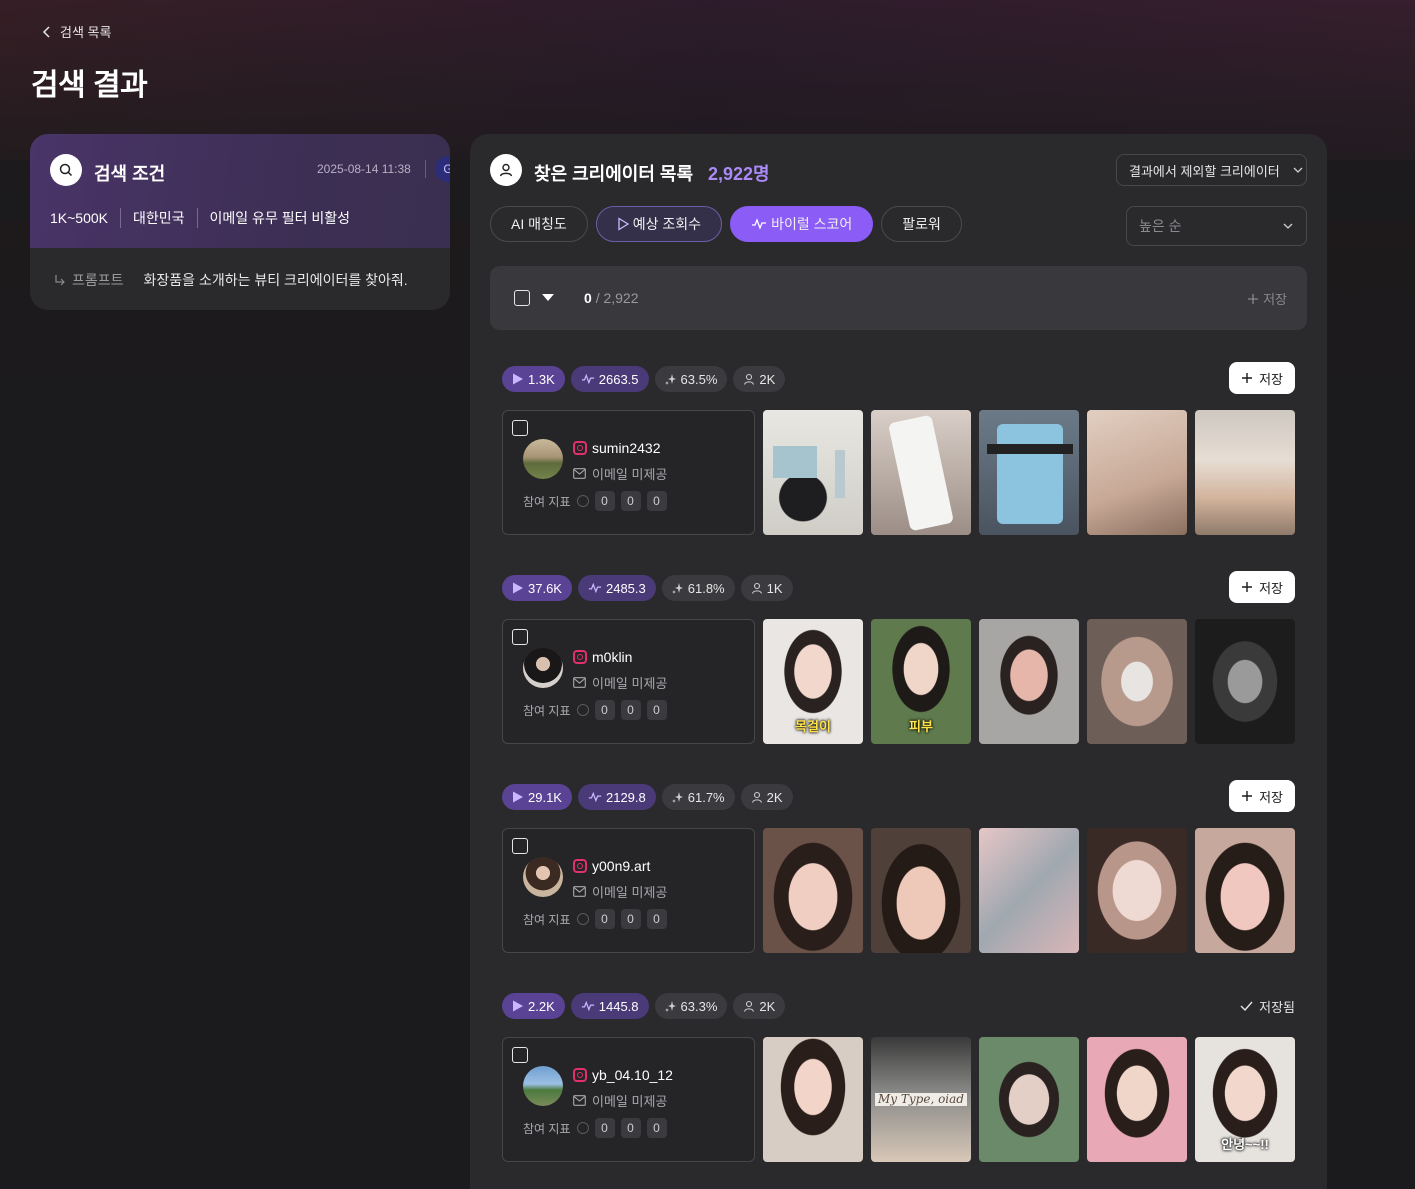 This screenshot has height=1189, width=1415. I want to click on saved-label: 저장됨, so click(1277, 1007).